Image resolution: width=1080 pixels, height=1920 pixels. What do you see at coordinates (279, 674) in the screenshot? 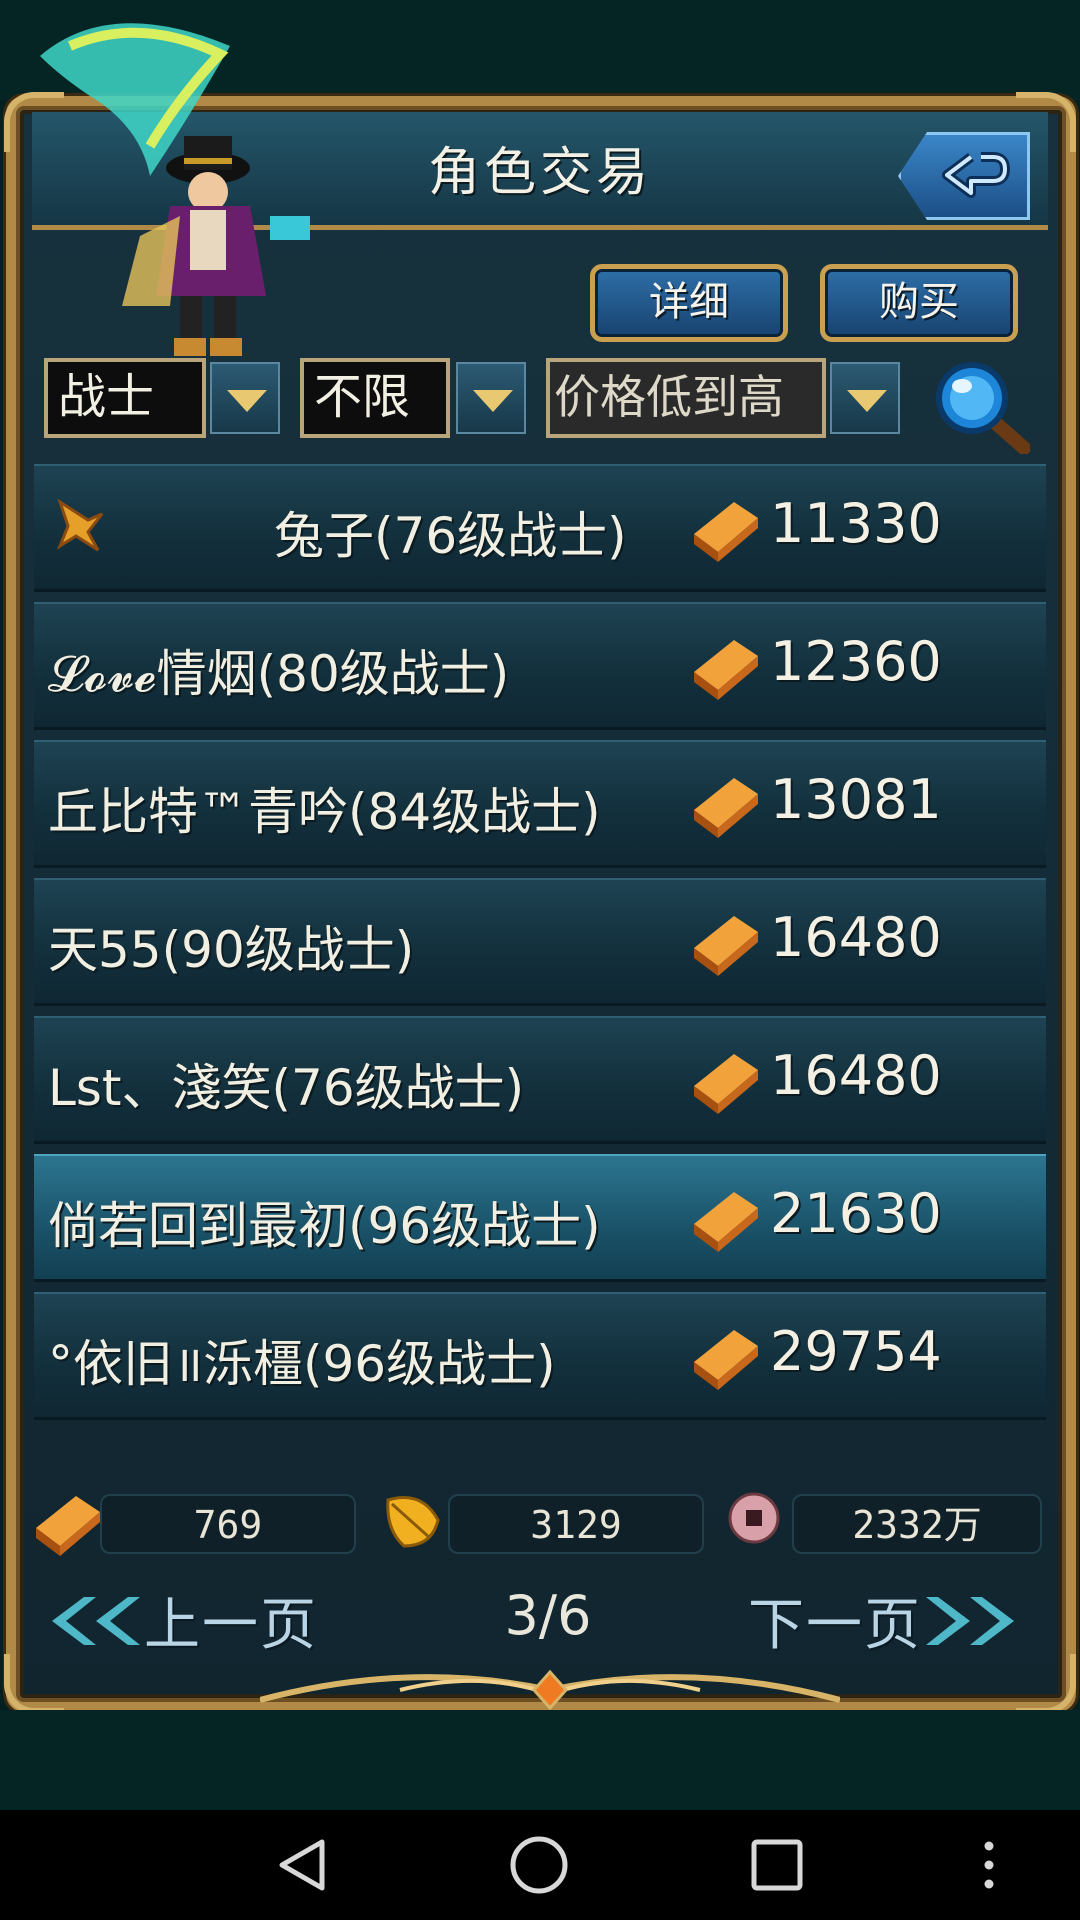
I see `listing-name: 𝓛𝓸𝓿𝓮情烟(80级战士)` at bounding box center [279, 674].